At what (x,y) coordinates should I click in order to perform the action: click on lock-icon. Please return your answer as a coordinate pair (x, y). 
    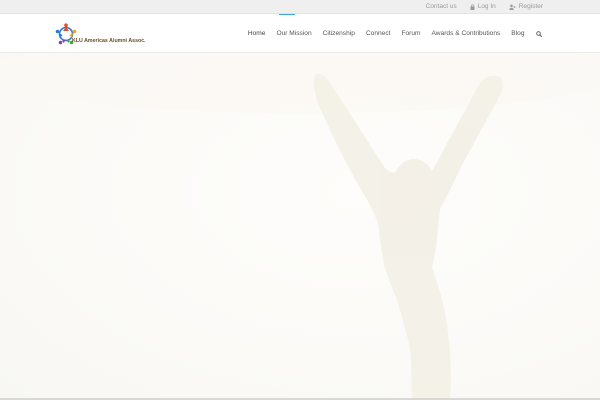
    Looking at the image, I should click on (472, 6).